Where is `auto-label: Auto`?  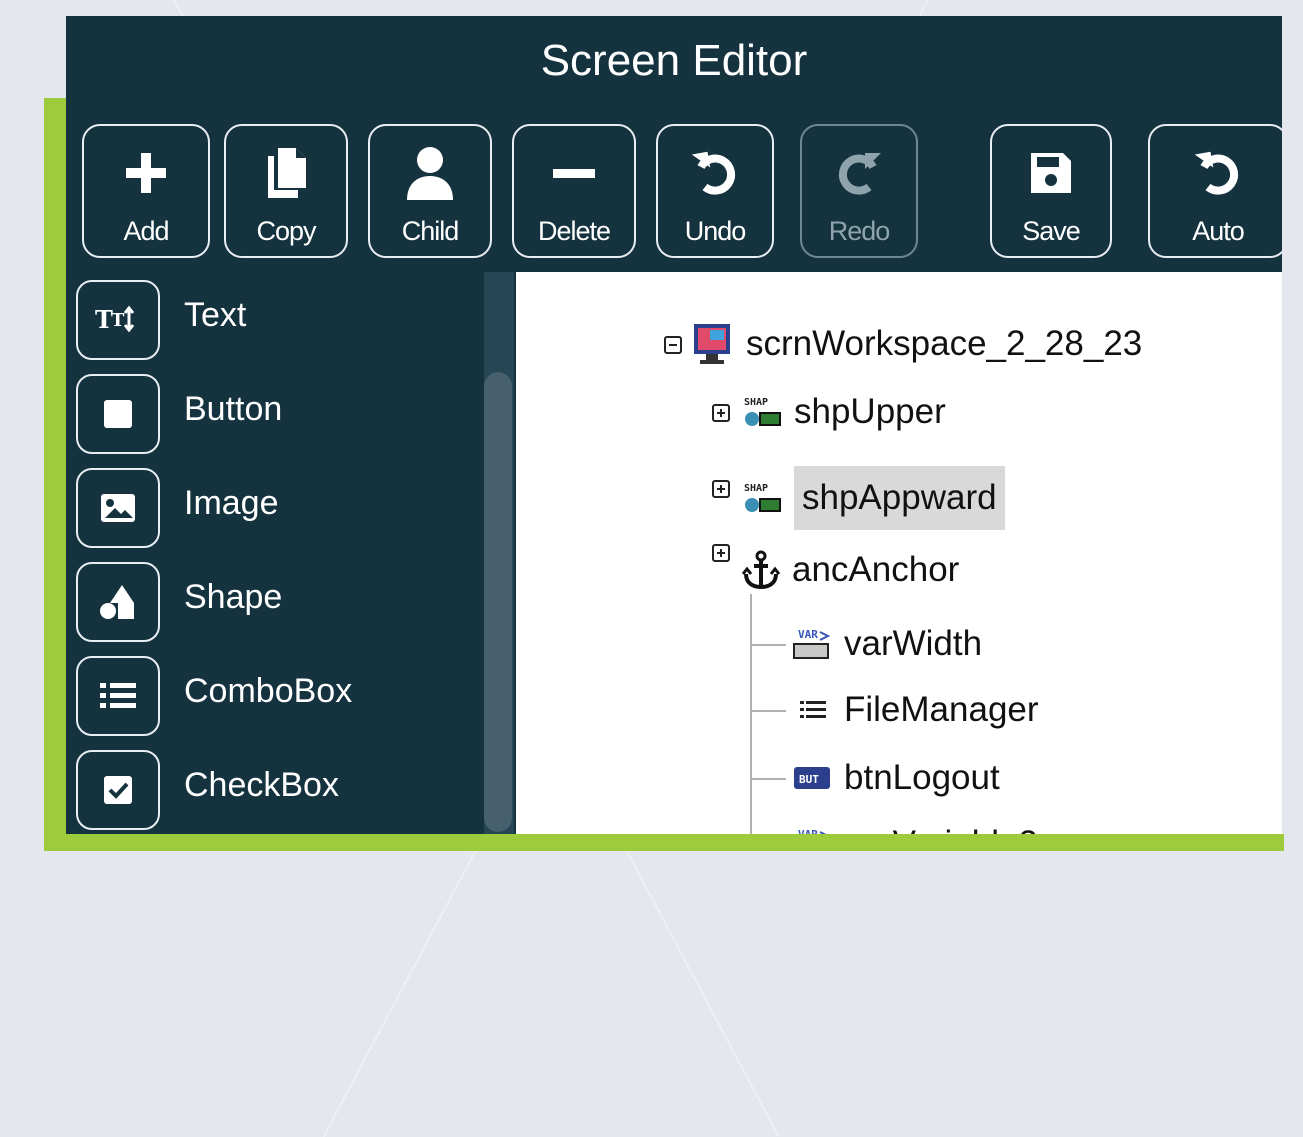
auto-label: Auto is located at coordinates (1218, 231).